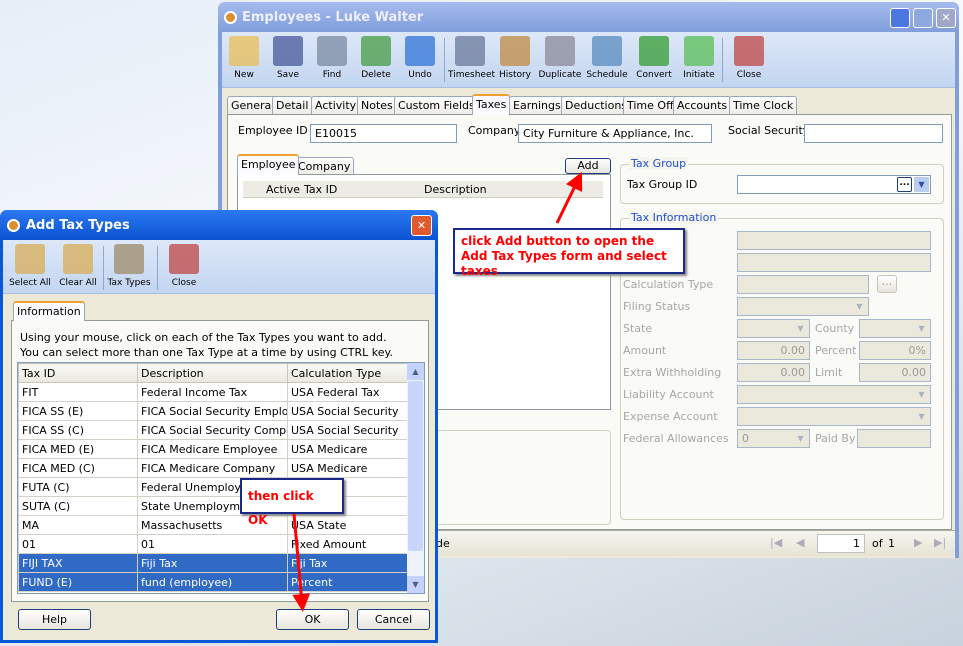 This screenshot has width=963, height=646. Describe the element at coordinates (49, 311) in the screenshot. I see `tab-information: Information` at that location.